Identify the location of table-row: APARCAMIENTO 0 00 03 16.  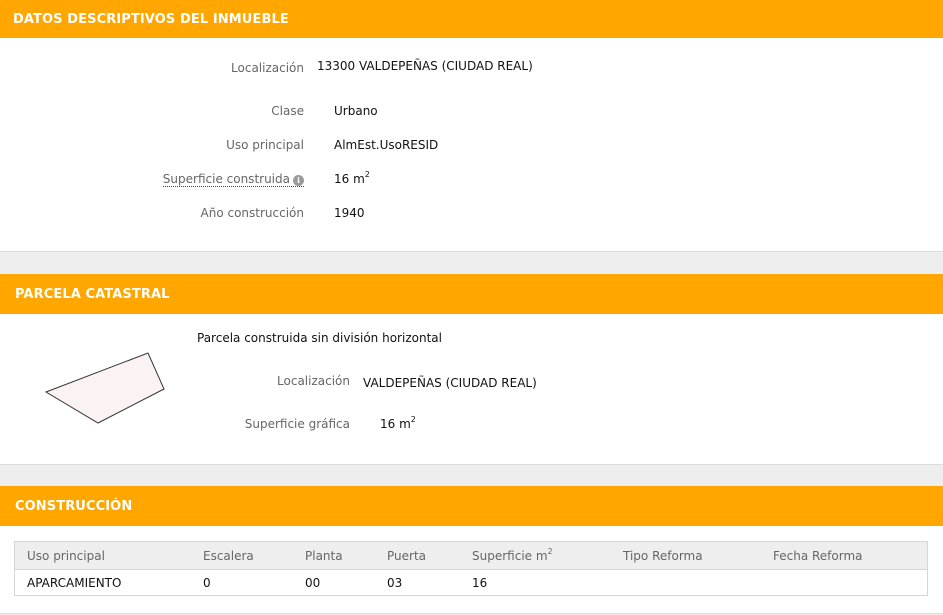
(471, 582).